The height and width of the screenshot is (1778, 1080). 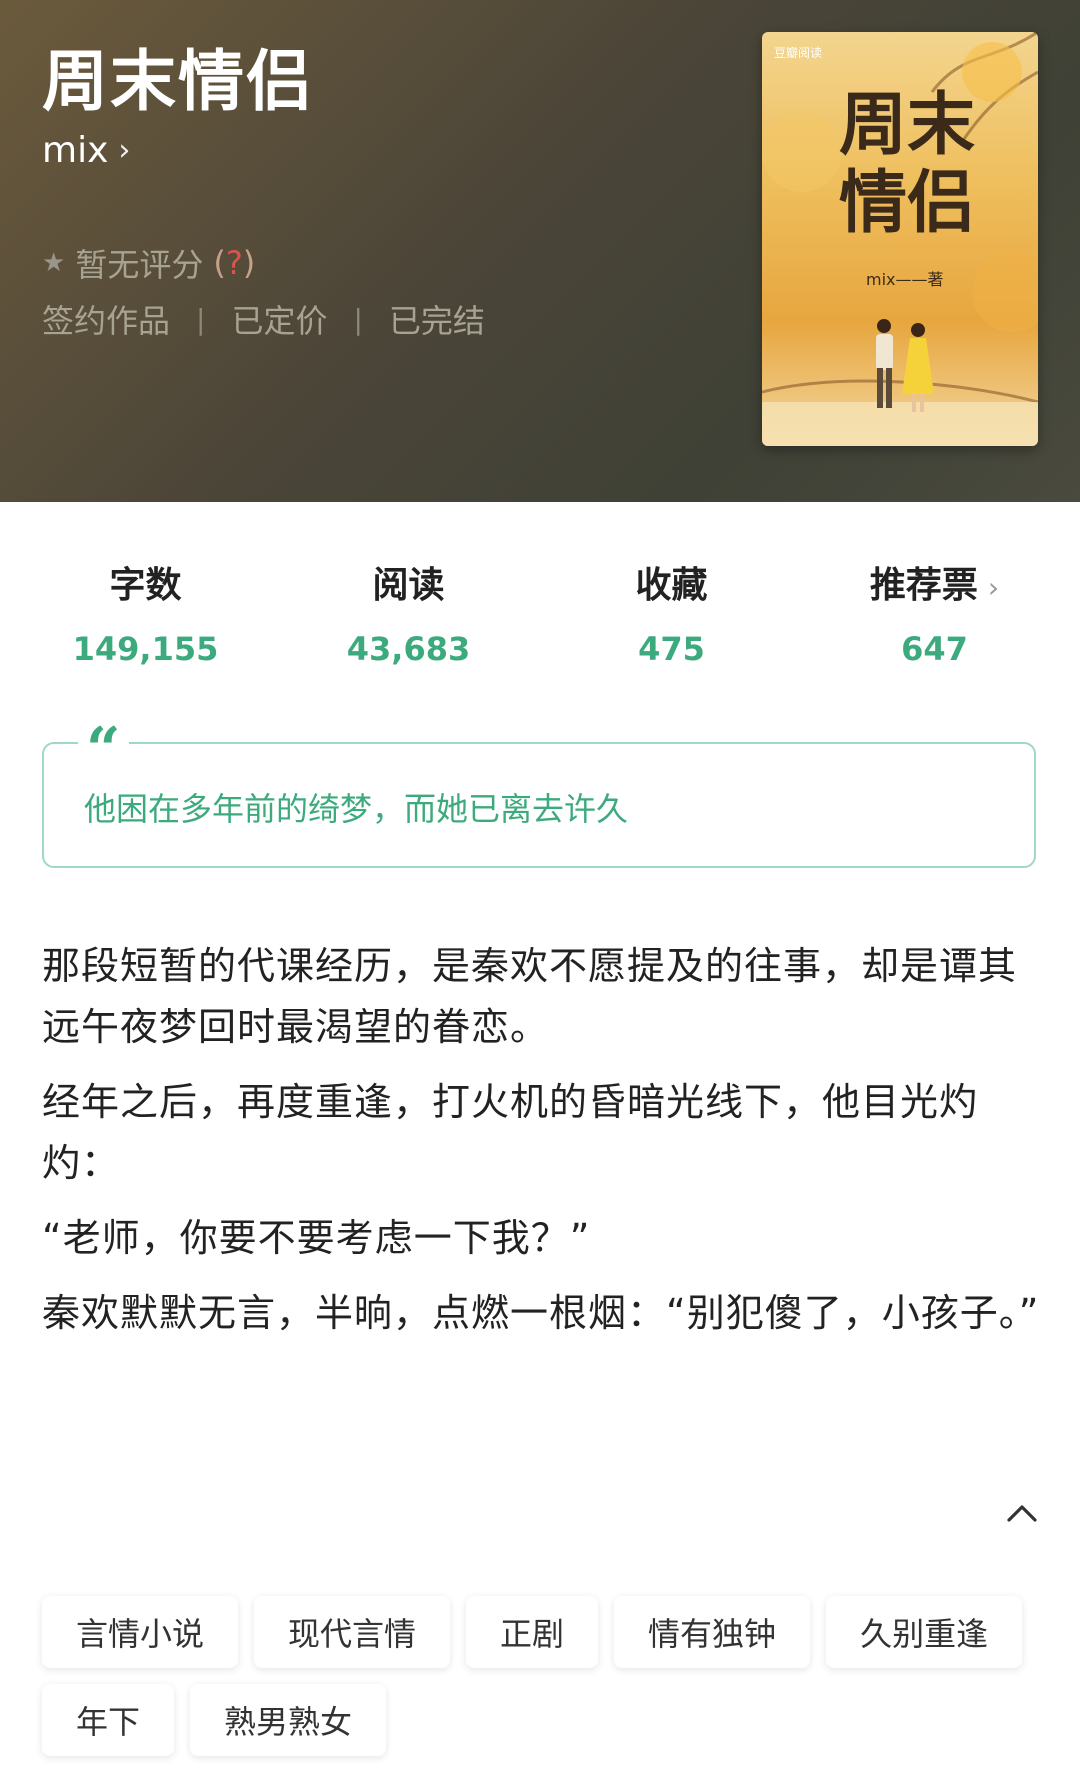 What do you see at coordinates (532, 1632) in the screenshot?
I see `tag-chip: 正剧` at bounding box center [532, 1632].